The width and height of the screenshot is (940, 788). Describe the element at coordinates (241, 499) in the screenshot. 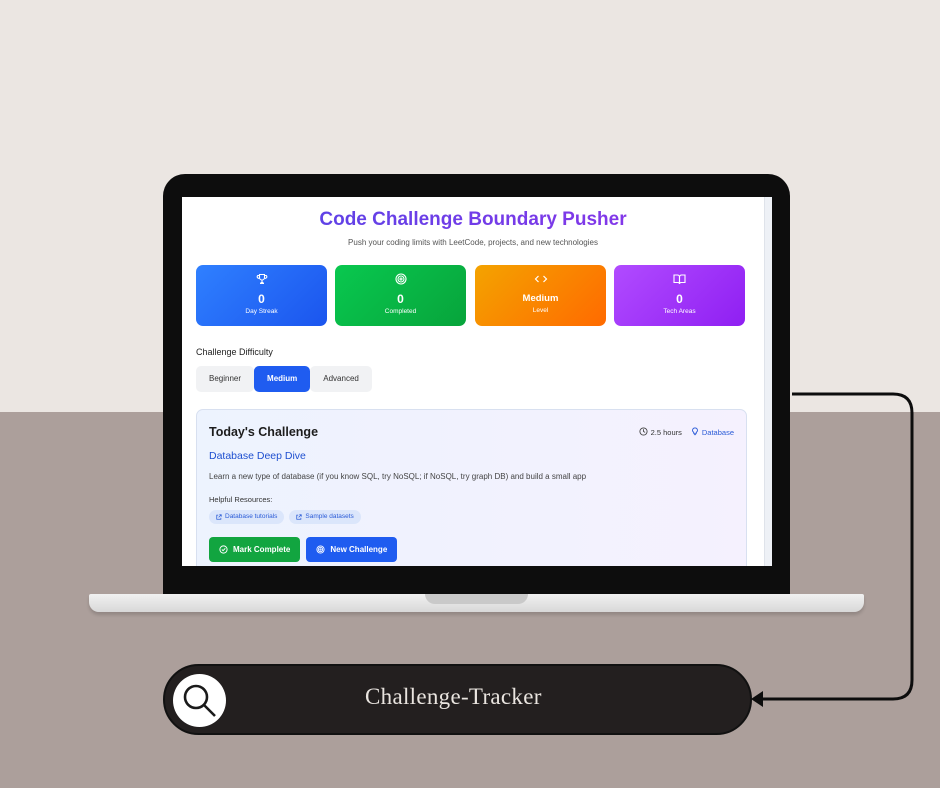

I see `resources-label: Helpful Resources:` at that location.